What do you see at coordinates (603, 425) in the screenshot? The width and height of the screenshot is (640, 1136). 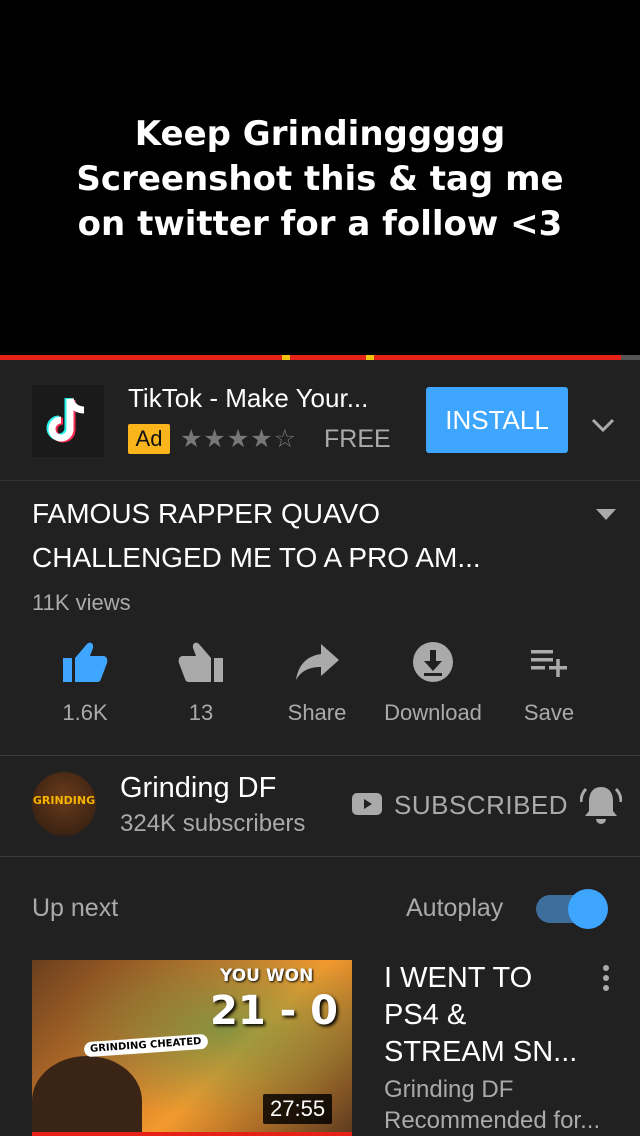 I see `chevron-down-icon` at bounding box center [603, 425].